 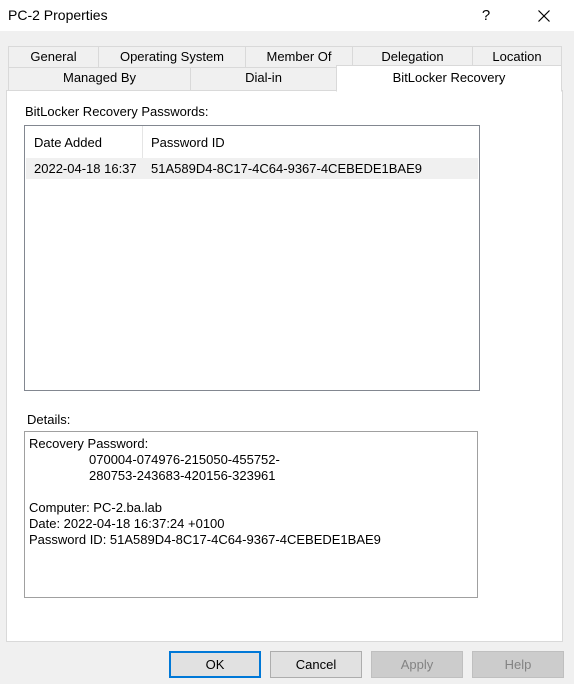 I want to click on password-id-cell: 51A589D4-8C17-4C64-9367-4CEBEDE1BAE9, so click(x=286, y=168).